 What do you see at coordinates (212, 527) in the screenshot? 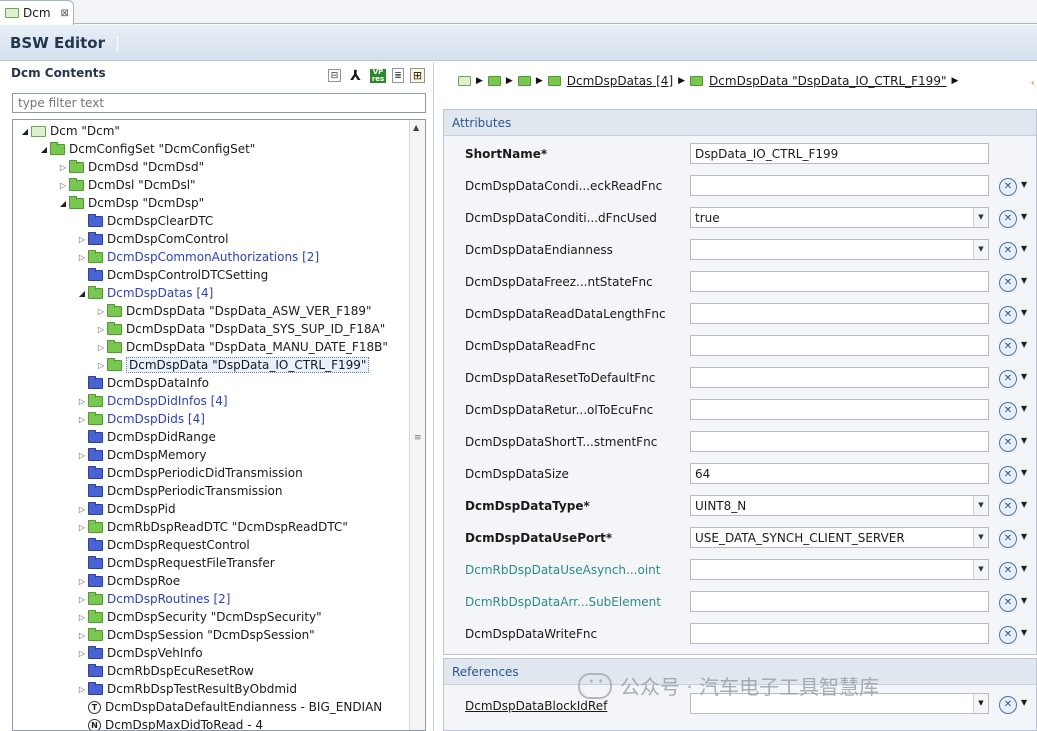
I see `tree-item: ▷ DcmRbDspReadDTC "DcmDspReadDTC"` at bounding box center [212, 527].